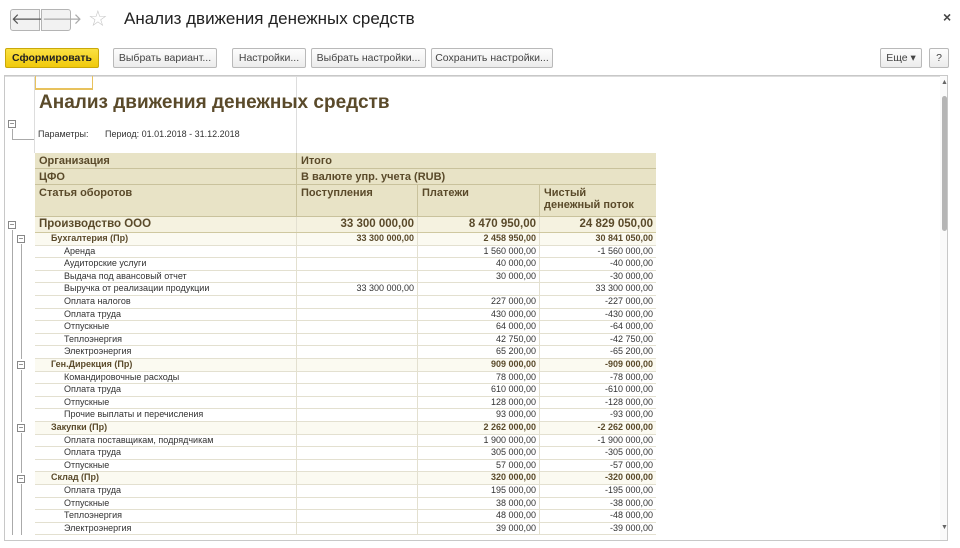 The image size is (960, 548). I want to click on payments-cell: 30 000,00, so click(479, 276).